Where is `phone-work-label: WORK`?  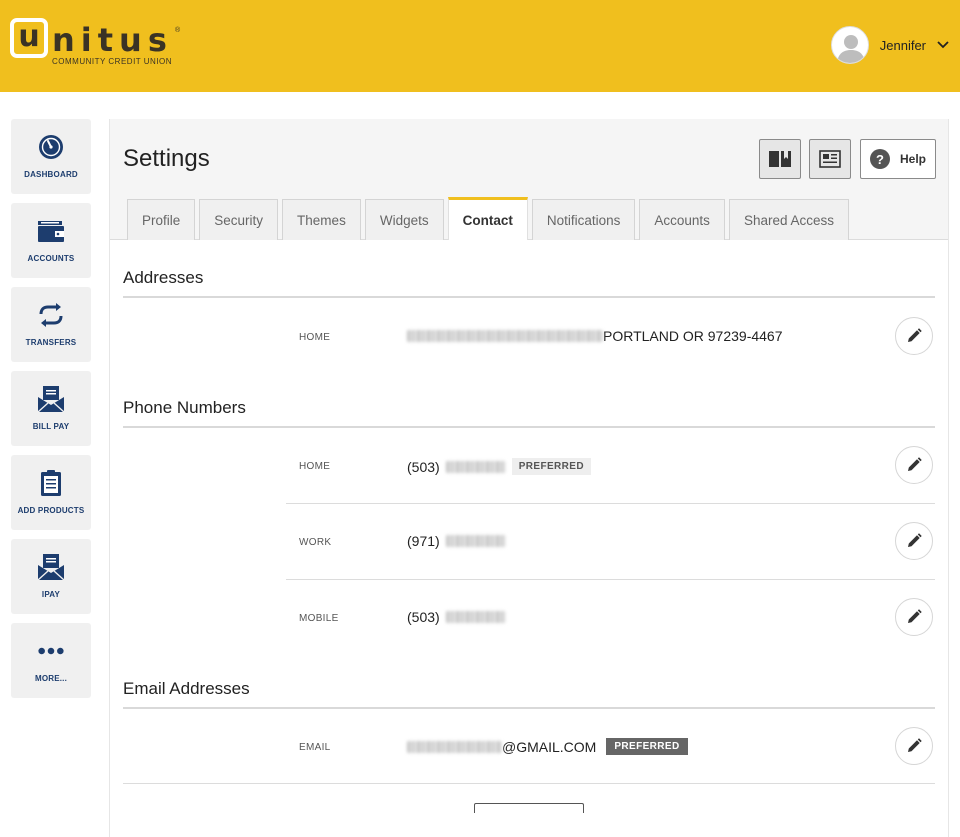
phone-work-label: WORK is located at coordinates (315, 542).